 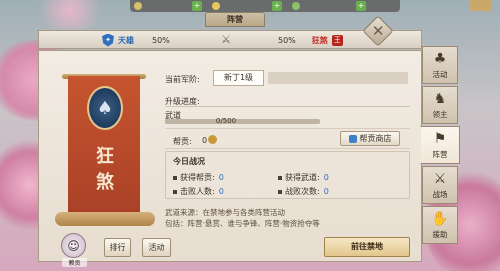 What do you see at coordinates (73, 245) in the screenshot?
I see `avatar: ☺` at bounding box center [73, 245].